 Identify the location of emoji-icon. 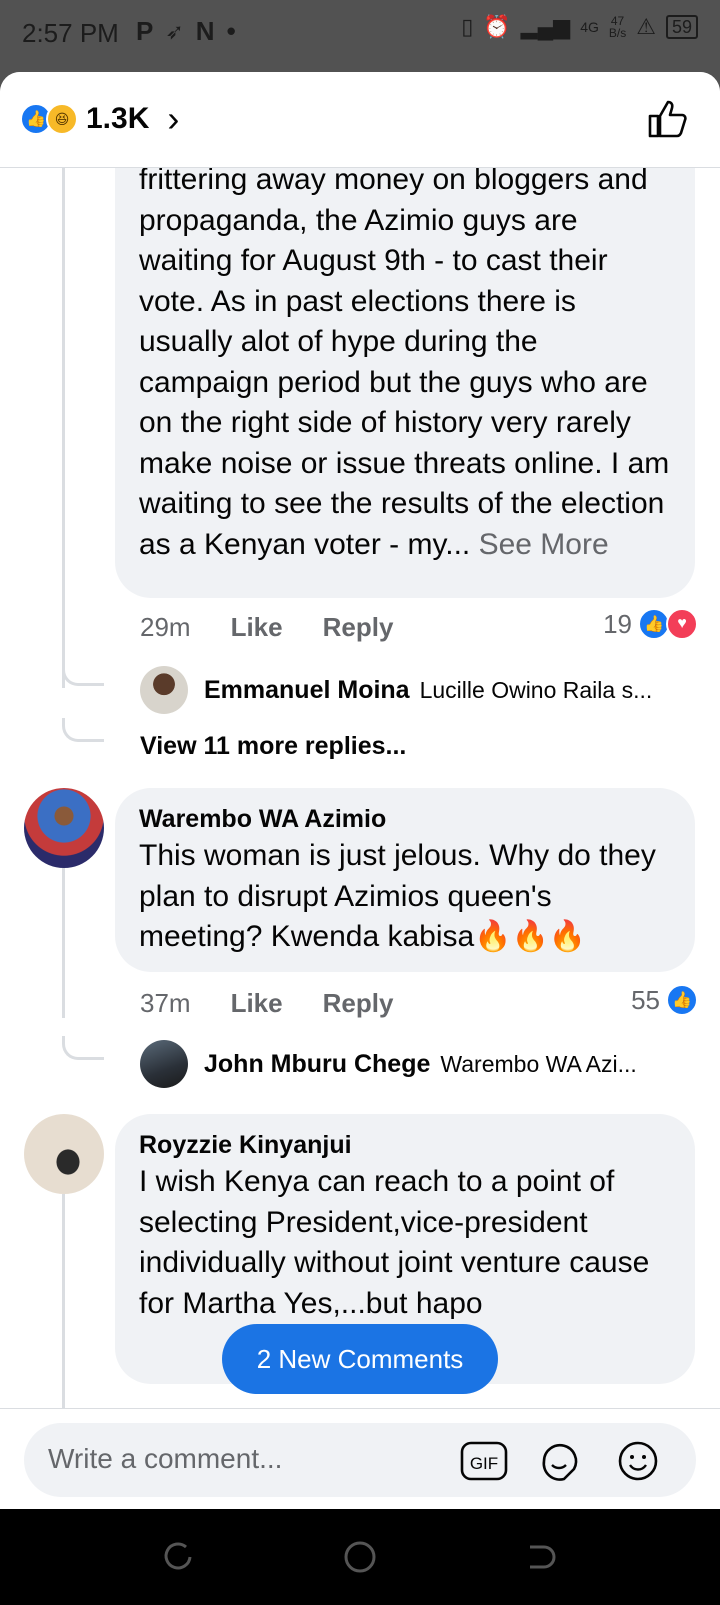
(638, 1461).